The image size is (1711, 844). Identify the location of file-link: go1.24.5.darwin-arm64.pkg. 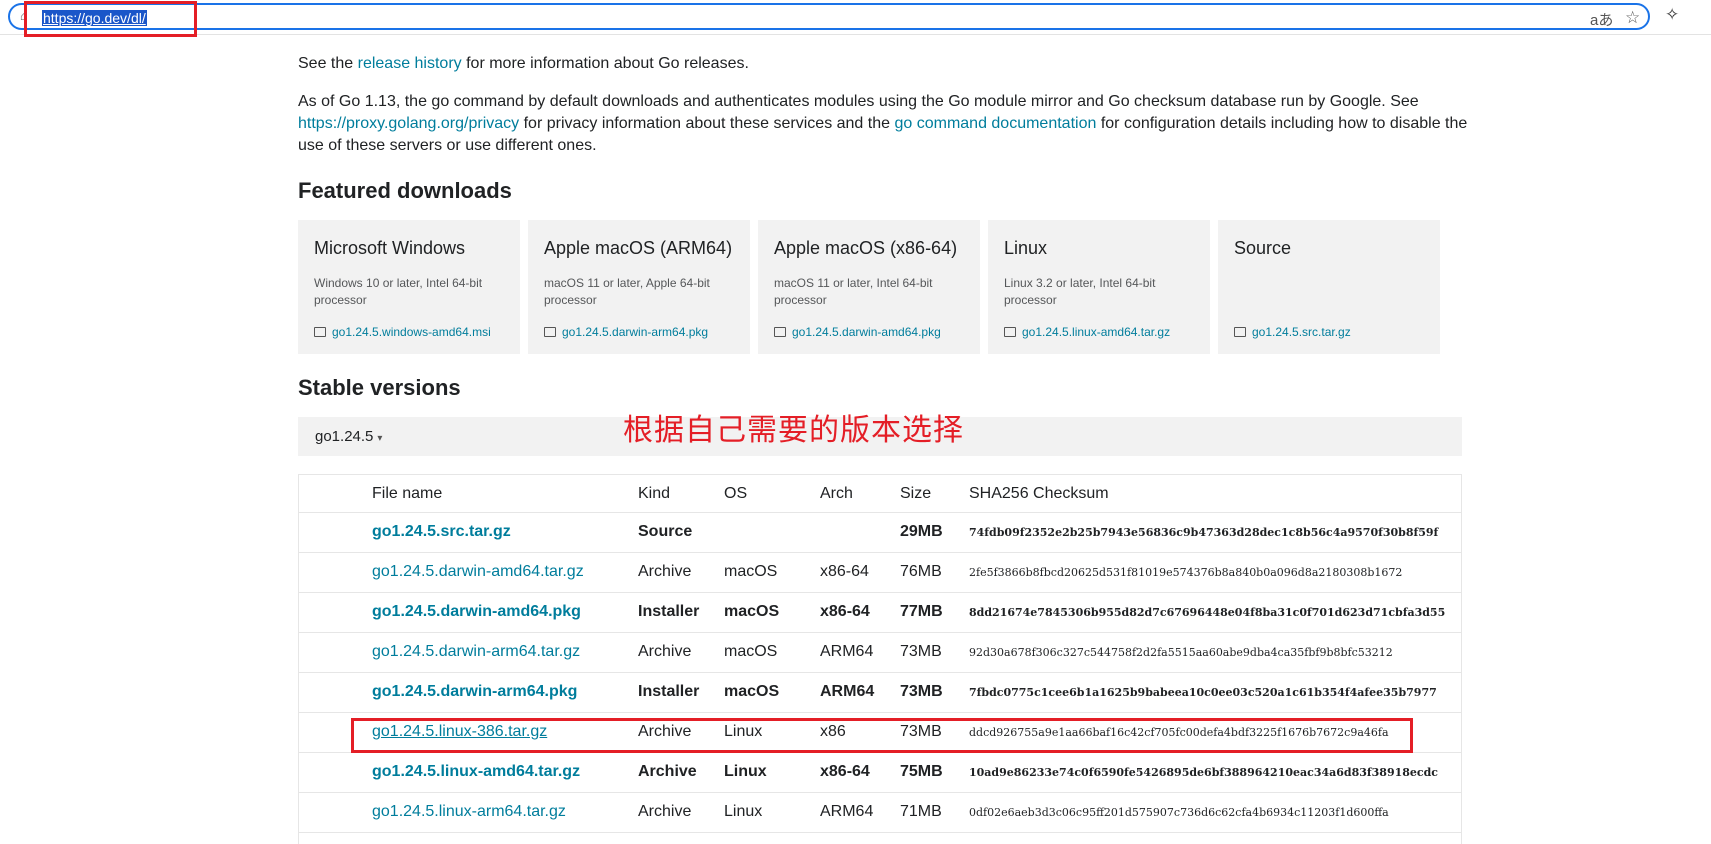
(474, 692).